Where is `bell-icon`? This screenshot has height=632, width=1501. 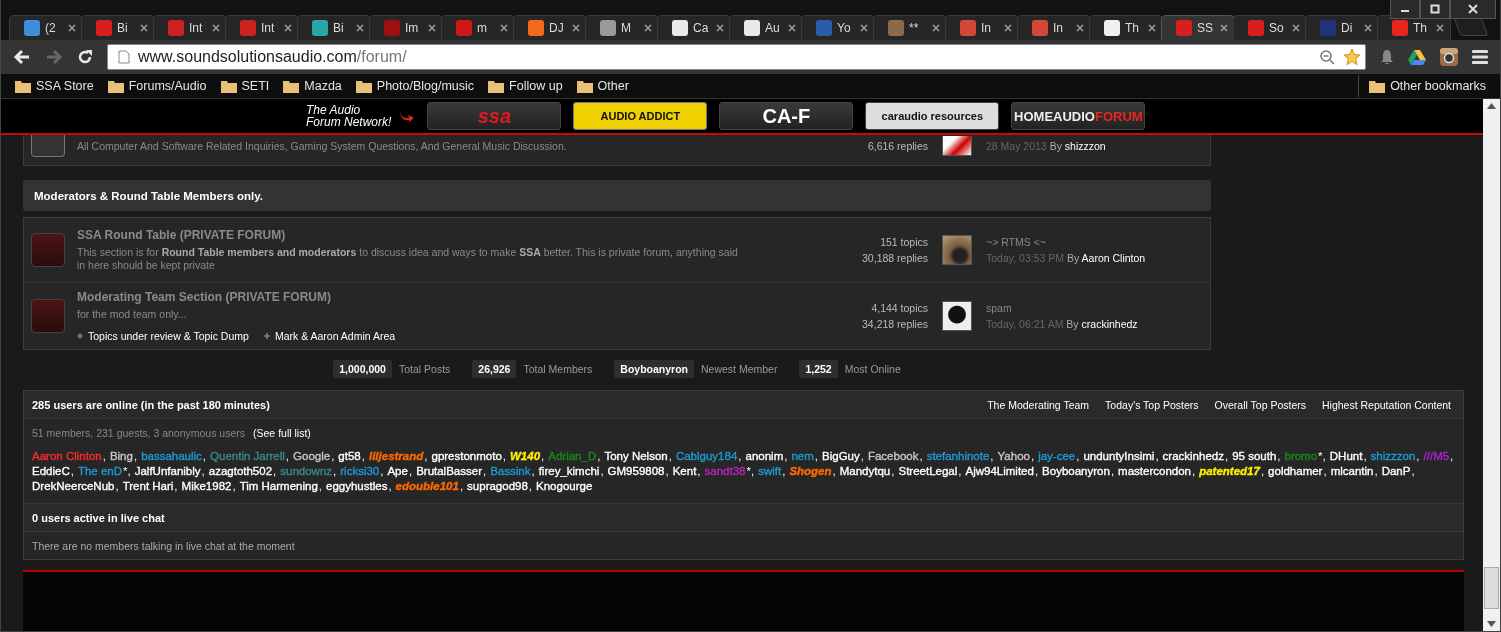 bell-icon is located at coordinates (1387, 57).